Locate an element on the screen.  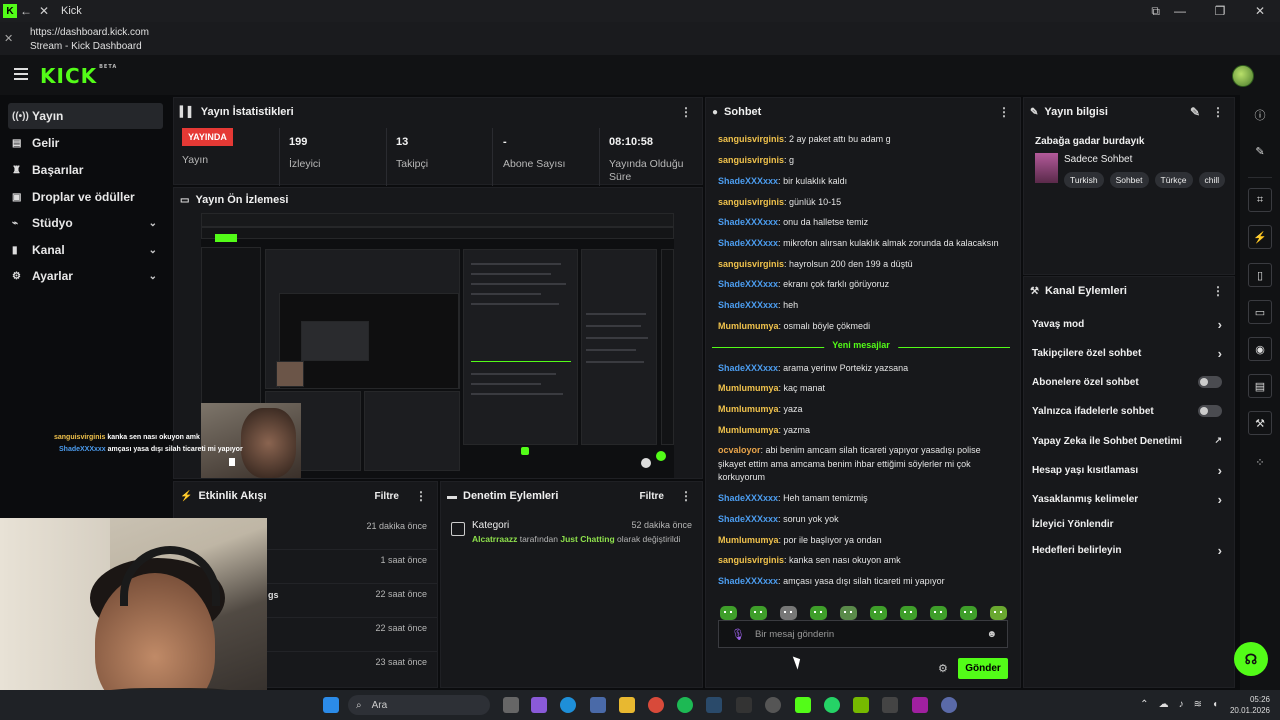
volume-icon: ◖ is located at coordinates (1215, 704).